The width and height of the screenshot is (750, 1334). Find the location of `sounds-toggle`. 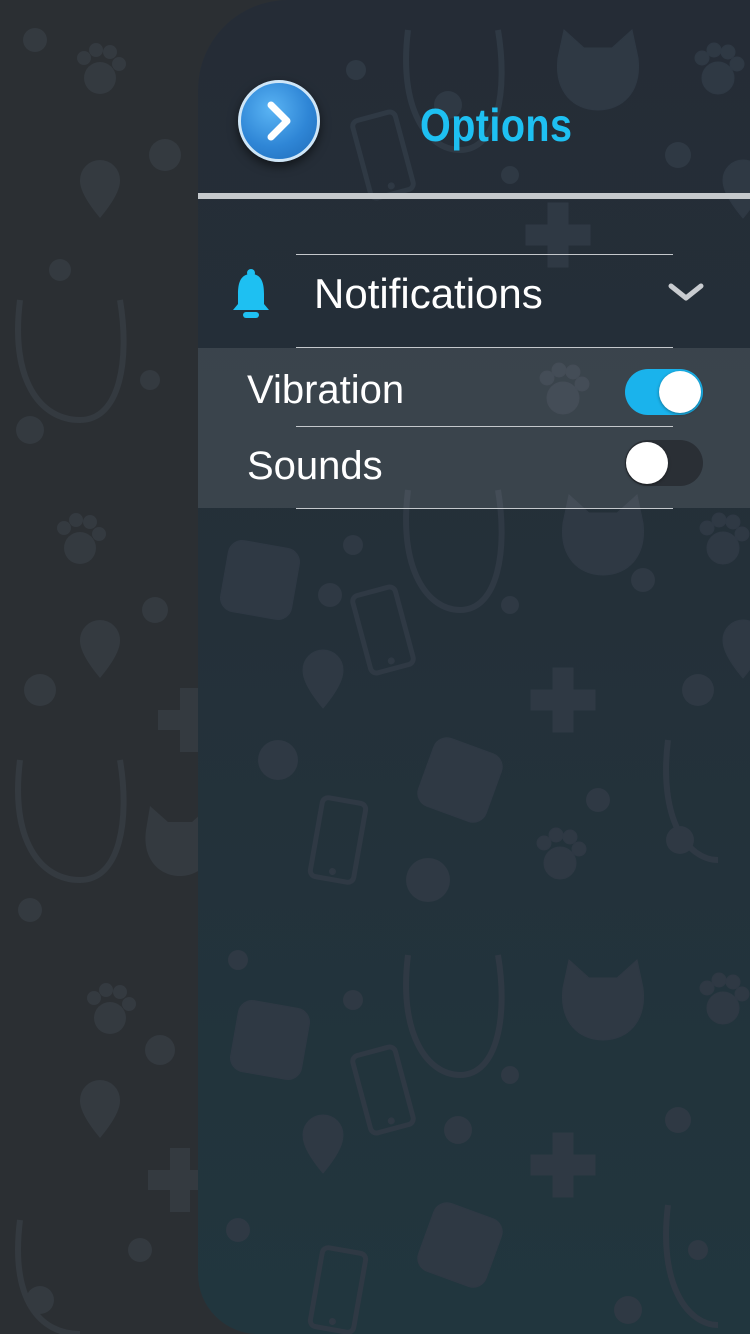

sounds-toggle is located at coordinates (664, 463).